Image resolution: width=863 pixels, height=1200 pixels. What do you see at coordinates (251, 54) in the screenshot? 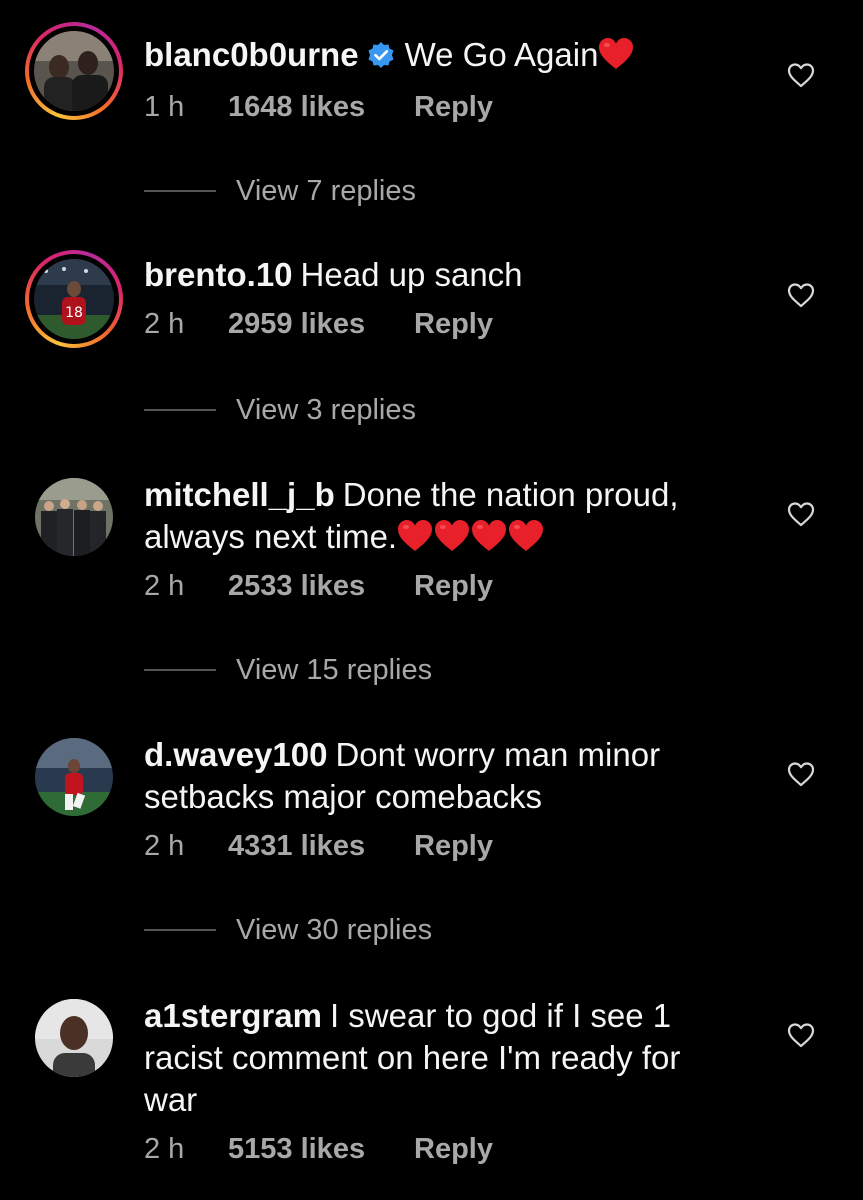
I see `comment-username: blanc0b0urne` at bounding box center [251, 54].